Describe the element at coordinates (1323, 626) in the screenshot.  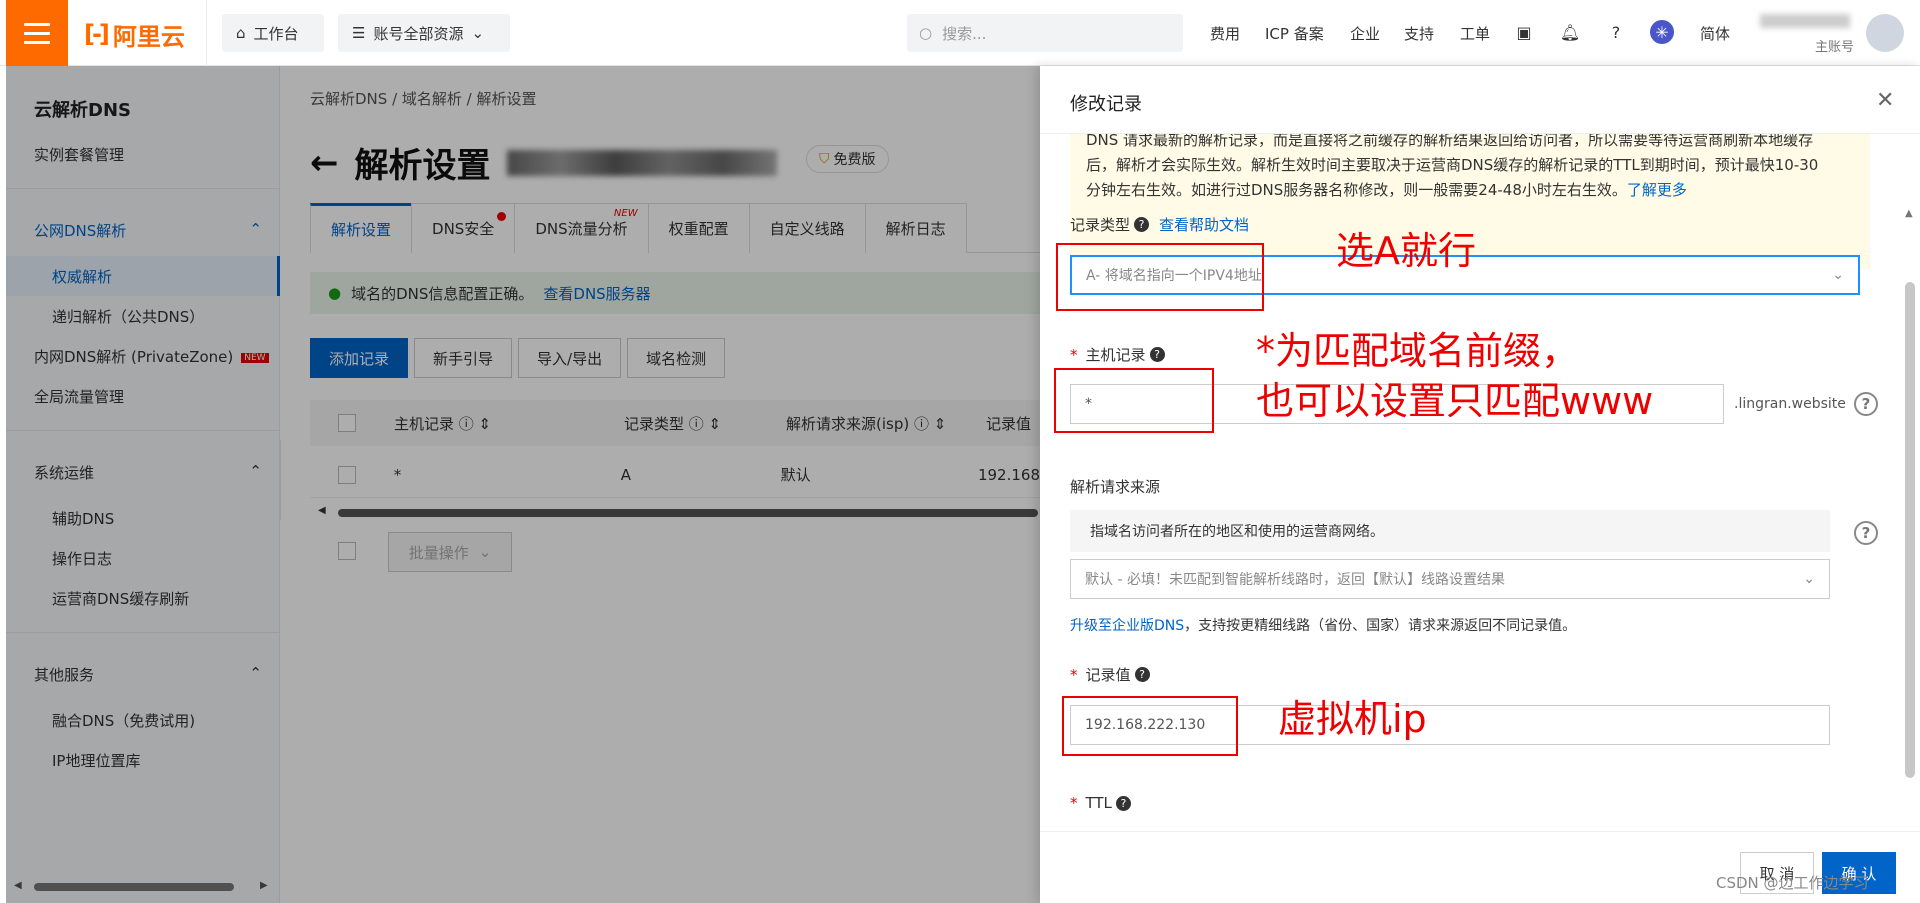
I see `upgrade-note: 升级至企业版DNS，支持按更精细线路（省份、国家）请求来源返回不同记录值。` at that location.